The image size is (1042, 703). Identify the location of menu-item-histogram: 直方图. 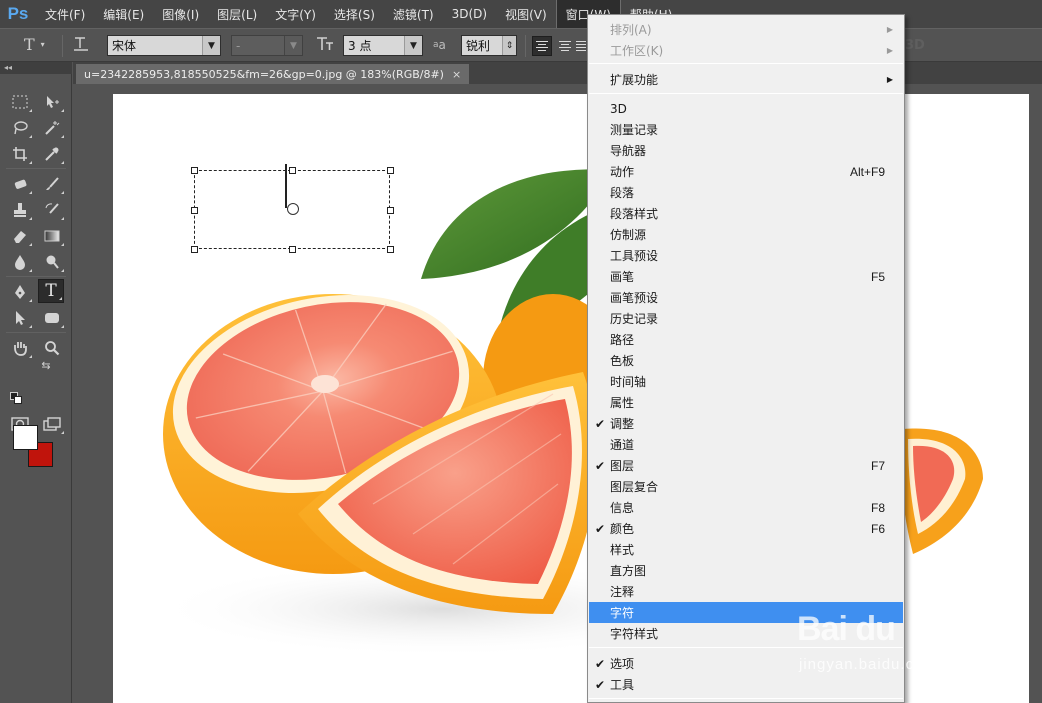
(746, 570).